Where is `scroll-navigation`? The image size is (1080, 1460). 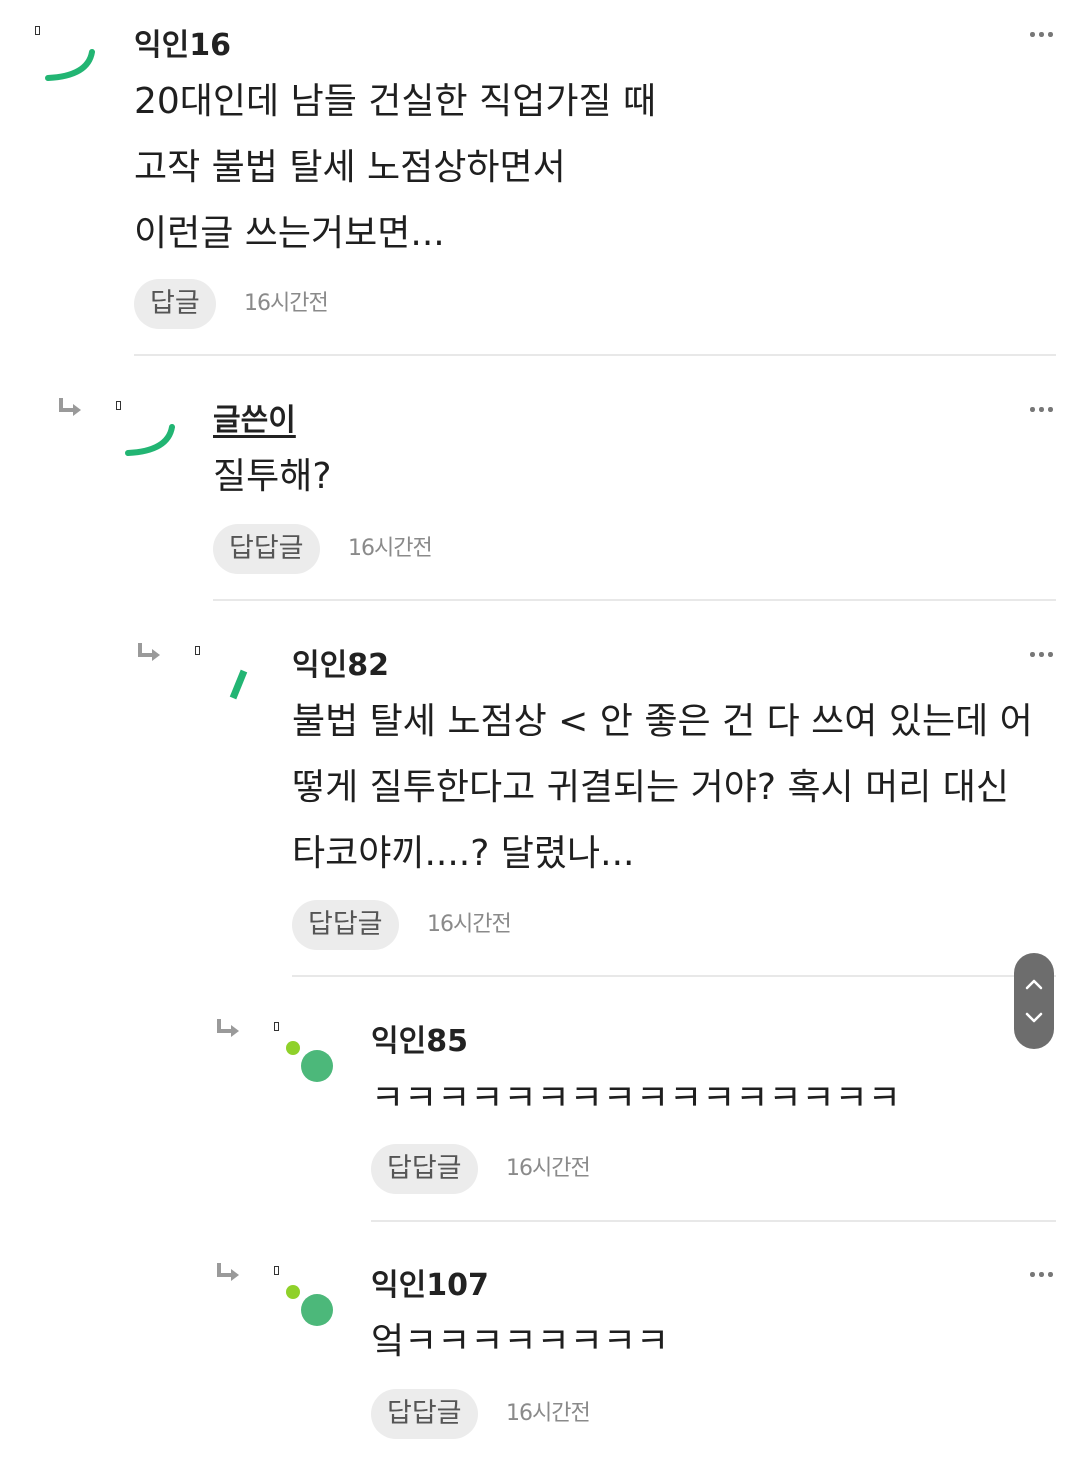
scroll-navigation is located at coordinates (1034, 1001).